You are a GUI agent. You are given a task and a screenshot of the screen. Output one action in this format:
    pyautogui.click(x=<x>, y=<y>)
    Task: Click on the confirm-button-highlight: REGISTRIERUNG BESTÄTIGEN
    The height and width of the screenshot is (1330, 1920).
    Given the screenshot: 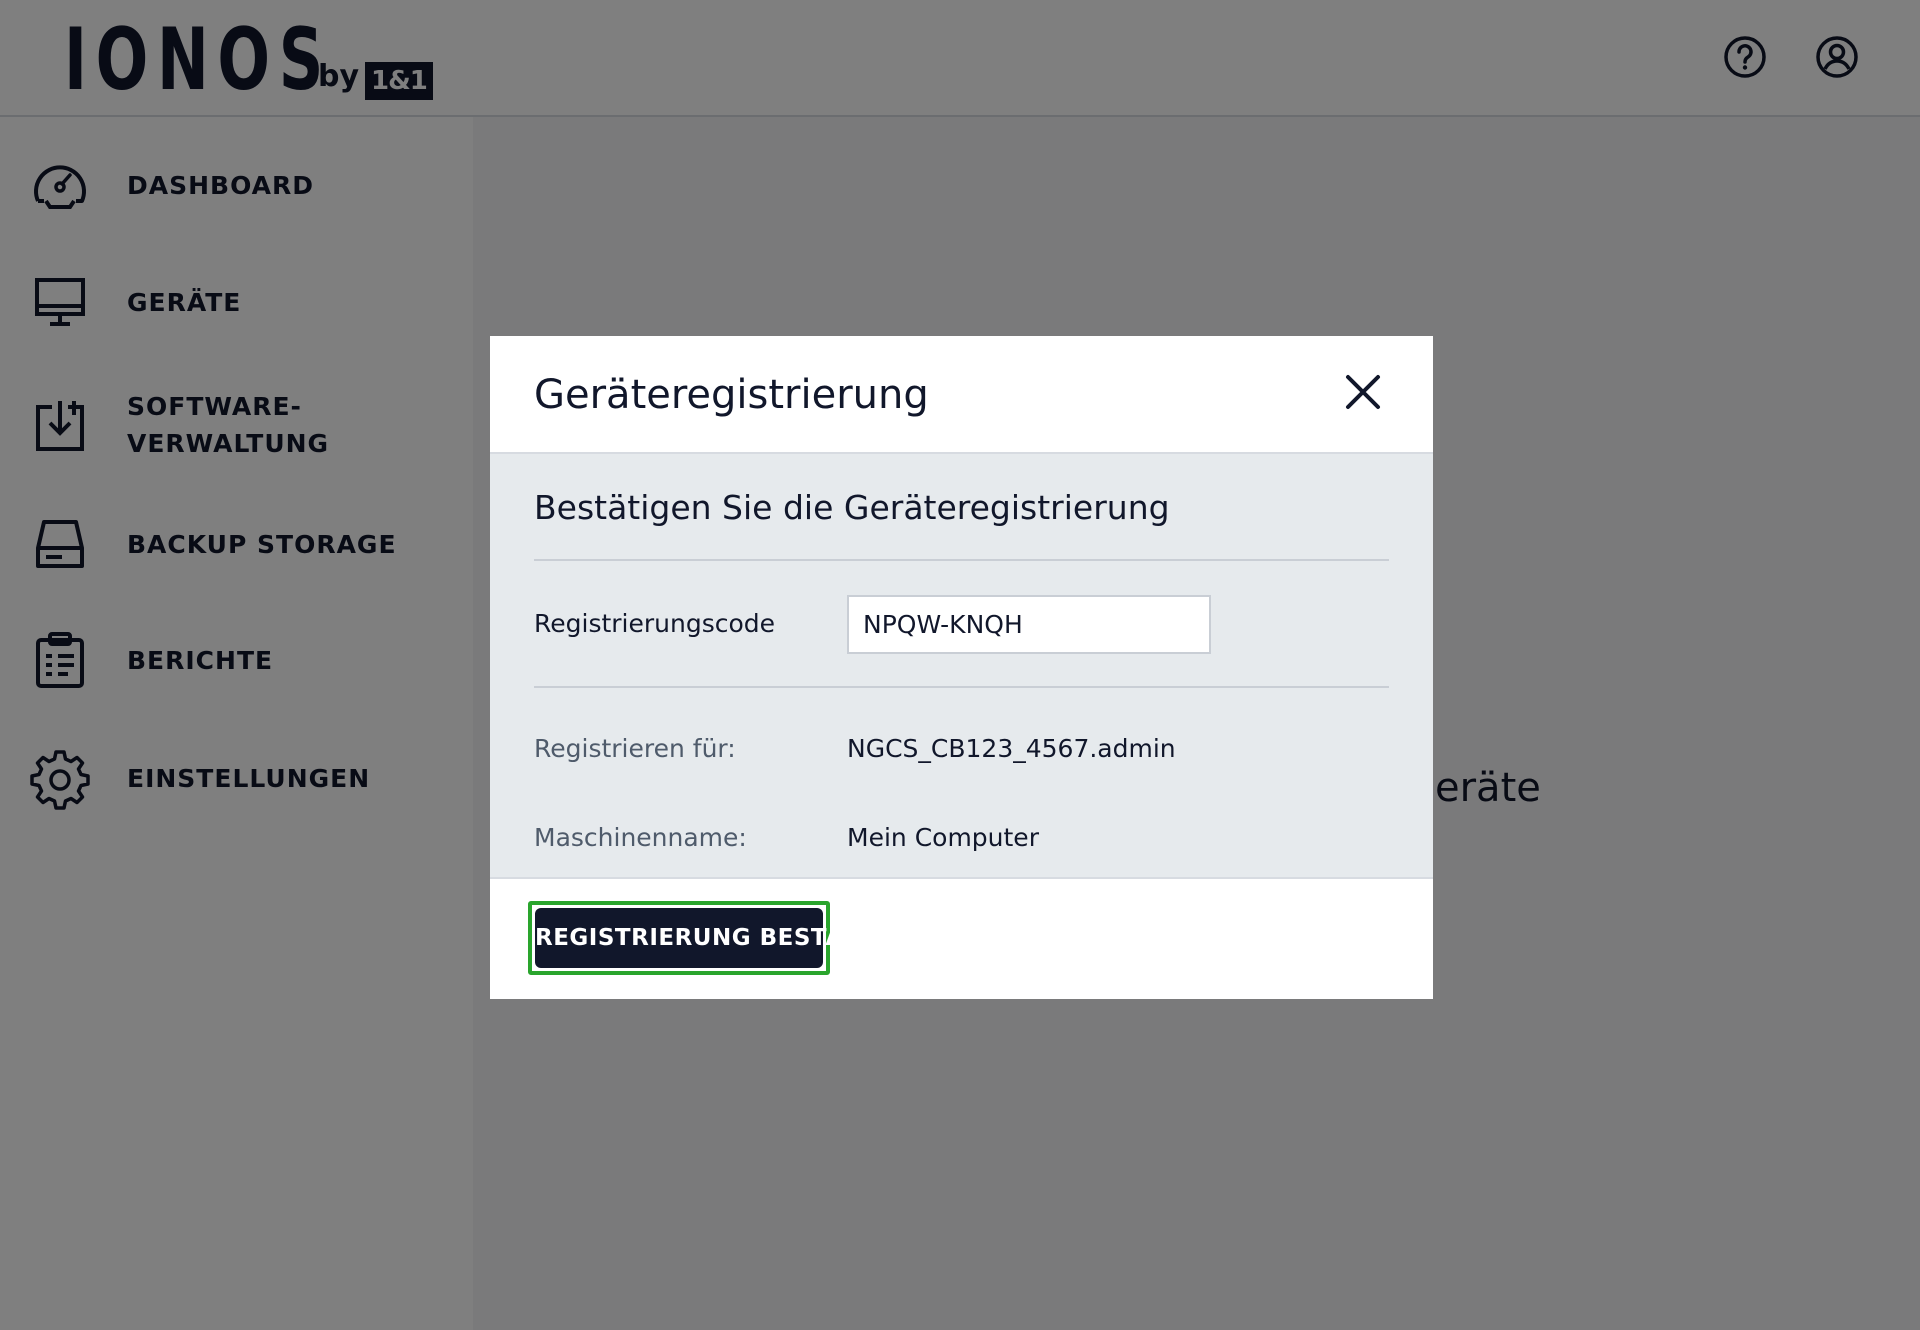 What is the action you would take?
    pyautogui.click(x=725, y=938)
    